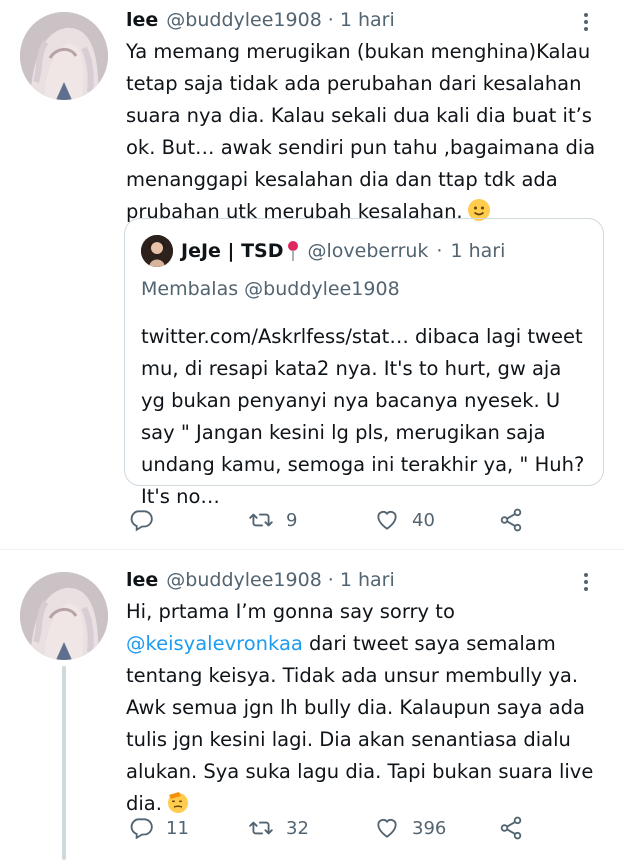  Describe the element at coordinates (232, 251) in the screenshot. I see `quoted-author-name: JeJe | TSD` at that location.